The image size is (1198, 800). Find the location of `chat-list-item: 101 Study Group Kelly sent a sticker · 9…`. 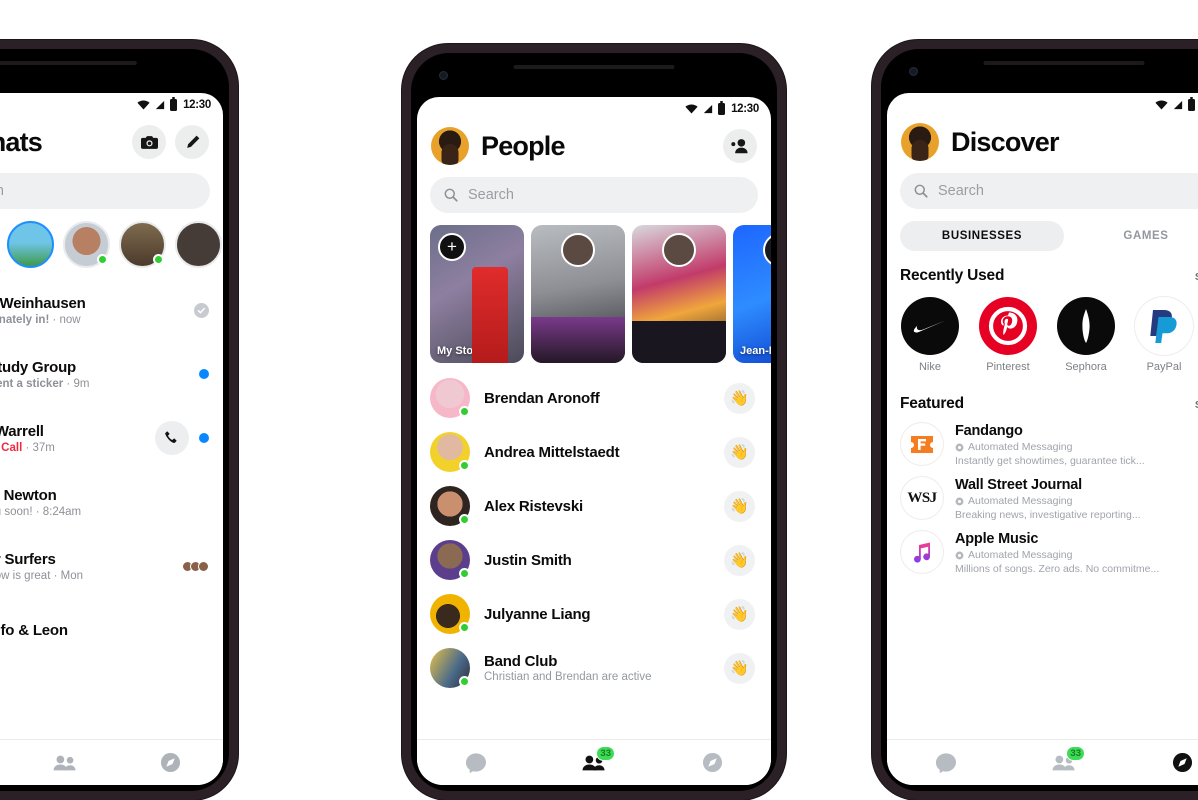

chat-list-item: 101 Study Group Kelly sent a sticker · 9… is located at coordinates (111, 374).